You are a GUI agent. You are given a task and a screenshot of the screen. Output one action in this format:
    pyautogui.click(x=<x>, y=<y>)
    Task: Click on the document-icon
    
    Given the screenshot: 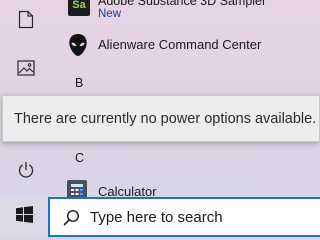 What is the action you would take?
    pyautogui.click(x=26, y=22)
    